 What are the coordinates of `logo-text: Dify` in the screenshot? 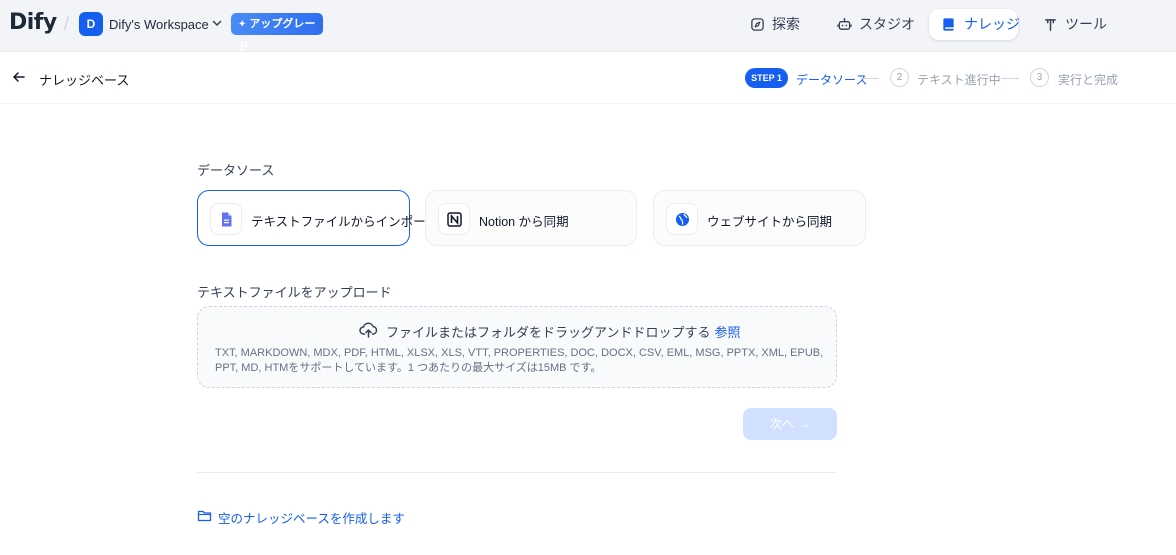 It's located at (33, 22).